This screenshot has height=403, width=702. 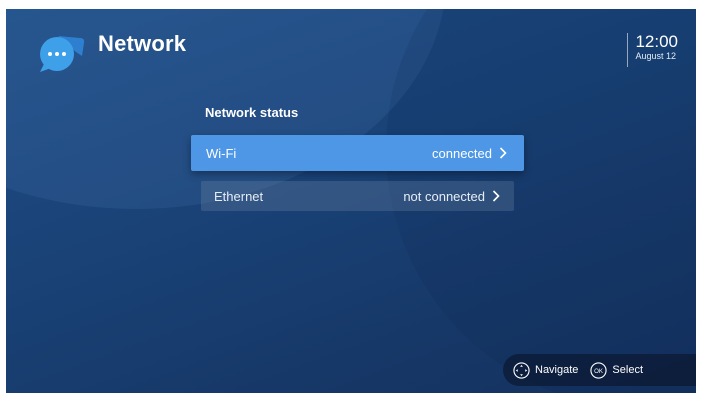 What do you see at coordinates (252, 112) in the screenshot?
I see `section-title: Network status` at bounding box center [252, 112].